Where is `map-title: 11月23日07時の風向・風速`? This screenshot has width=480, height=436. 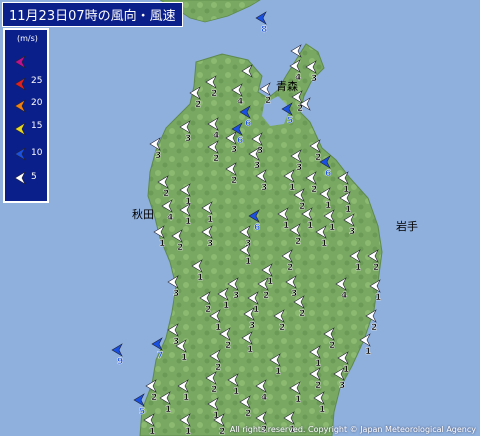
map-title: 11月23日07時の風向・風速 is located at coordinates (92, 14).